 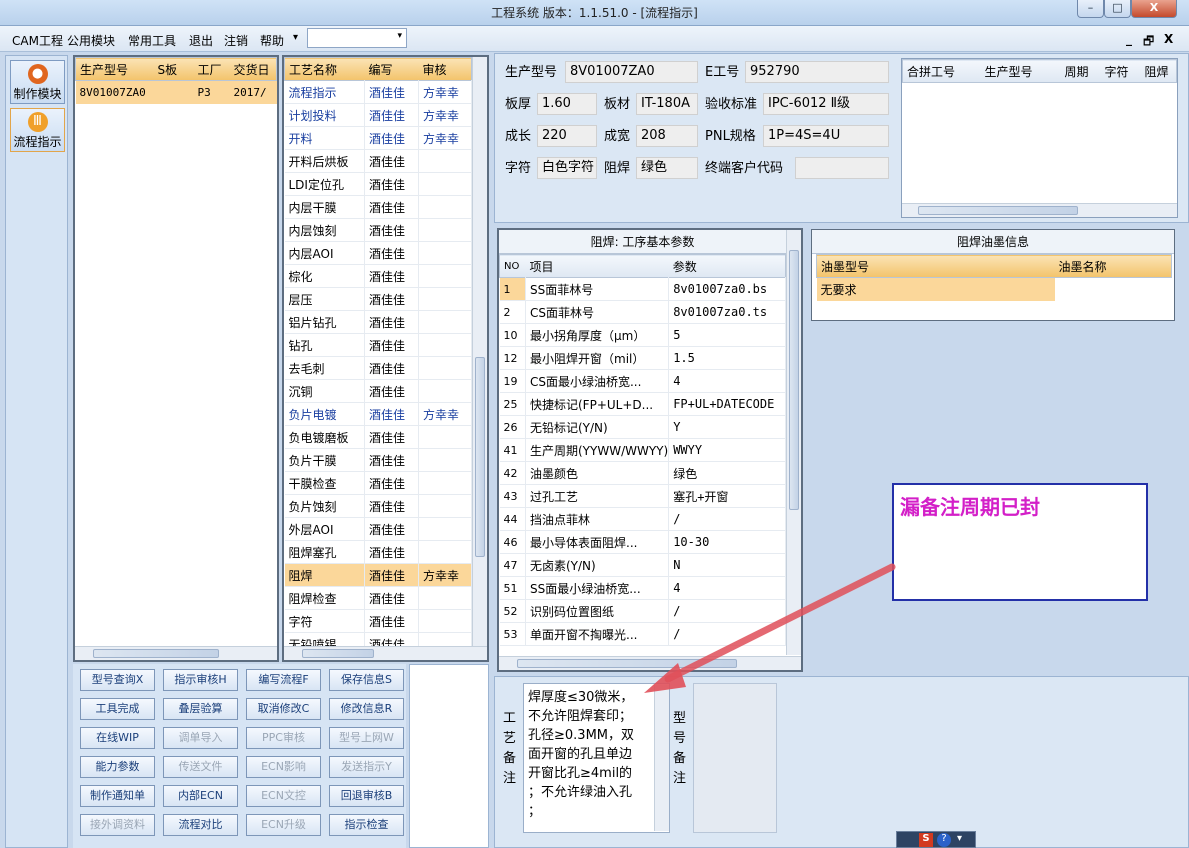 I want to click on action-button: 流程对比, so click(x=200, y=825).